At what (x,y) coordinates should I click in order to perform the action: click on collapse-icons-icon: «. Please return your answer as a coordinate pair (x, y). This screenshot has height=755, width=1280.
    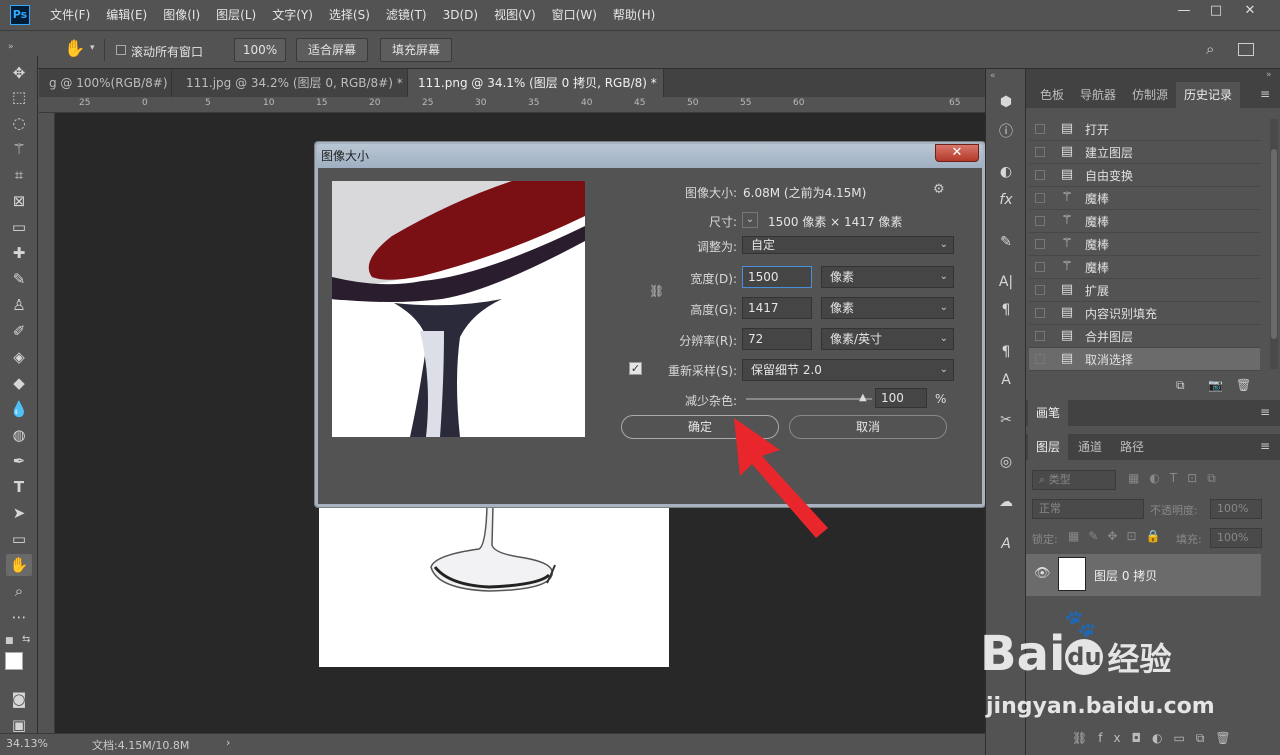
    Looking at the image, I should click on (993, 76).